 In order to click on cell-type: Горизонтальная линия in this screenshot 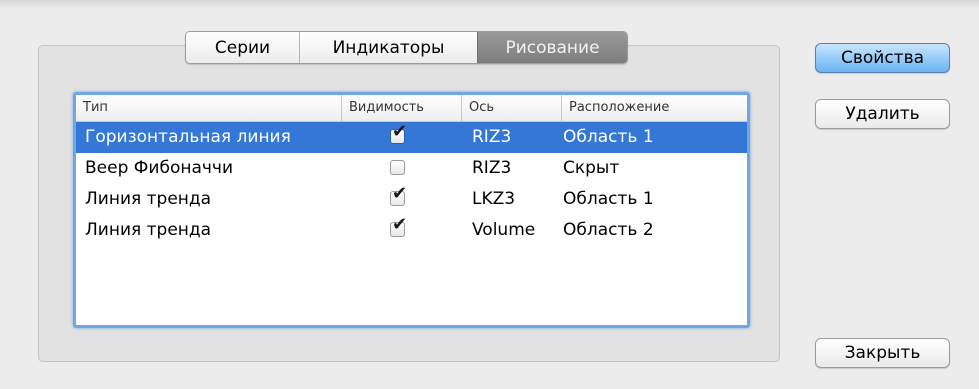, I will do `click(188, 137)`.